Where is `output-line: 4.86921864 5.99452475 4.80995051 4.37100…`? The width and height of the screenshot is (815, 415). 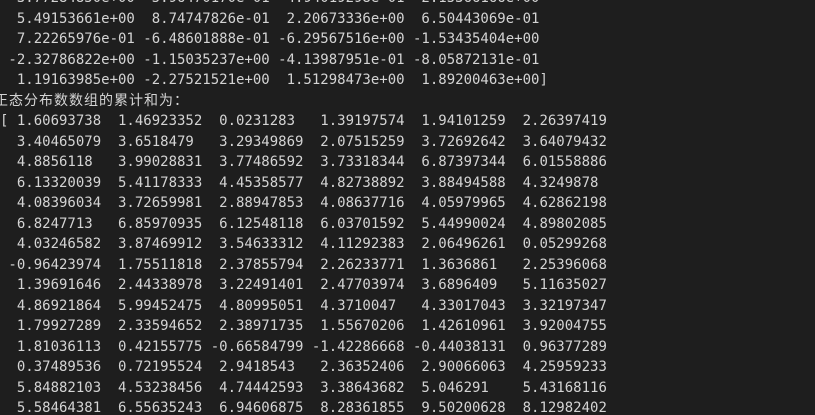
output-line: 4.86921864 5.99452475 4.80995051 4.37100… is located at coordinates (303, 305).